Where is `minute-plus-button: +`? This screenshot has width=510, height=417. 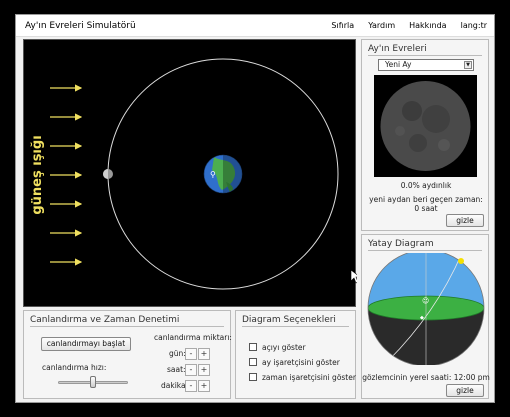
minute-plus-button: + is located at coordinates (204, 386).